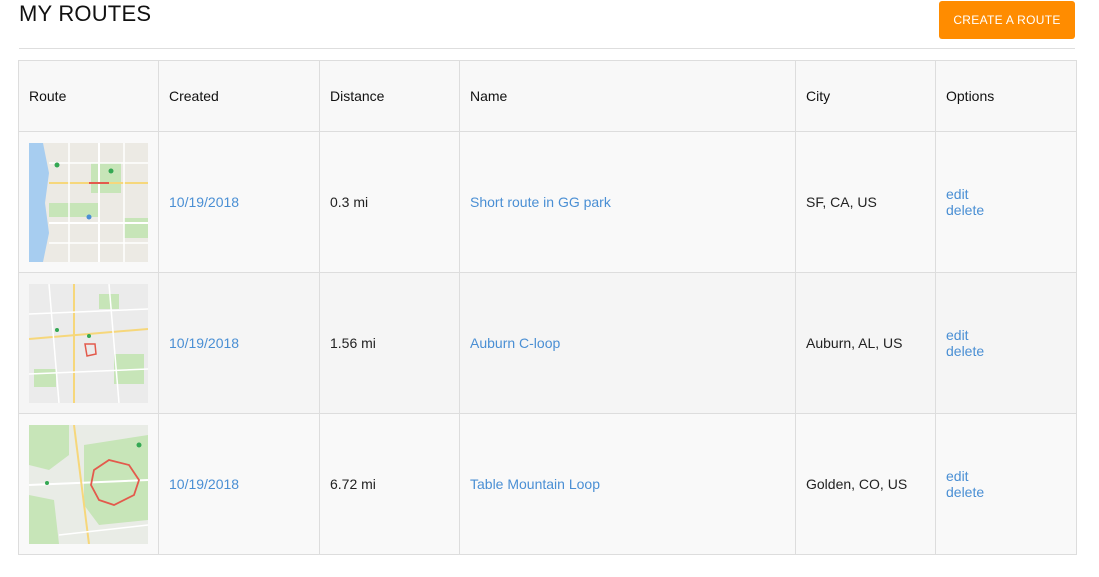 This screenshot has width=1099, height=577. Describe the element at coordinates (1006, 96) in the screenshot. I see `column-header-options: Options` at that location.